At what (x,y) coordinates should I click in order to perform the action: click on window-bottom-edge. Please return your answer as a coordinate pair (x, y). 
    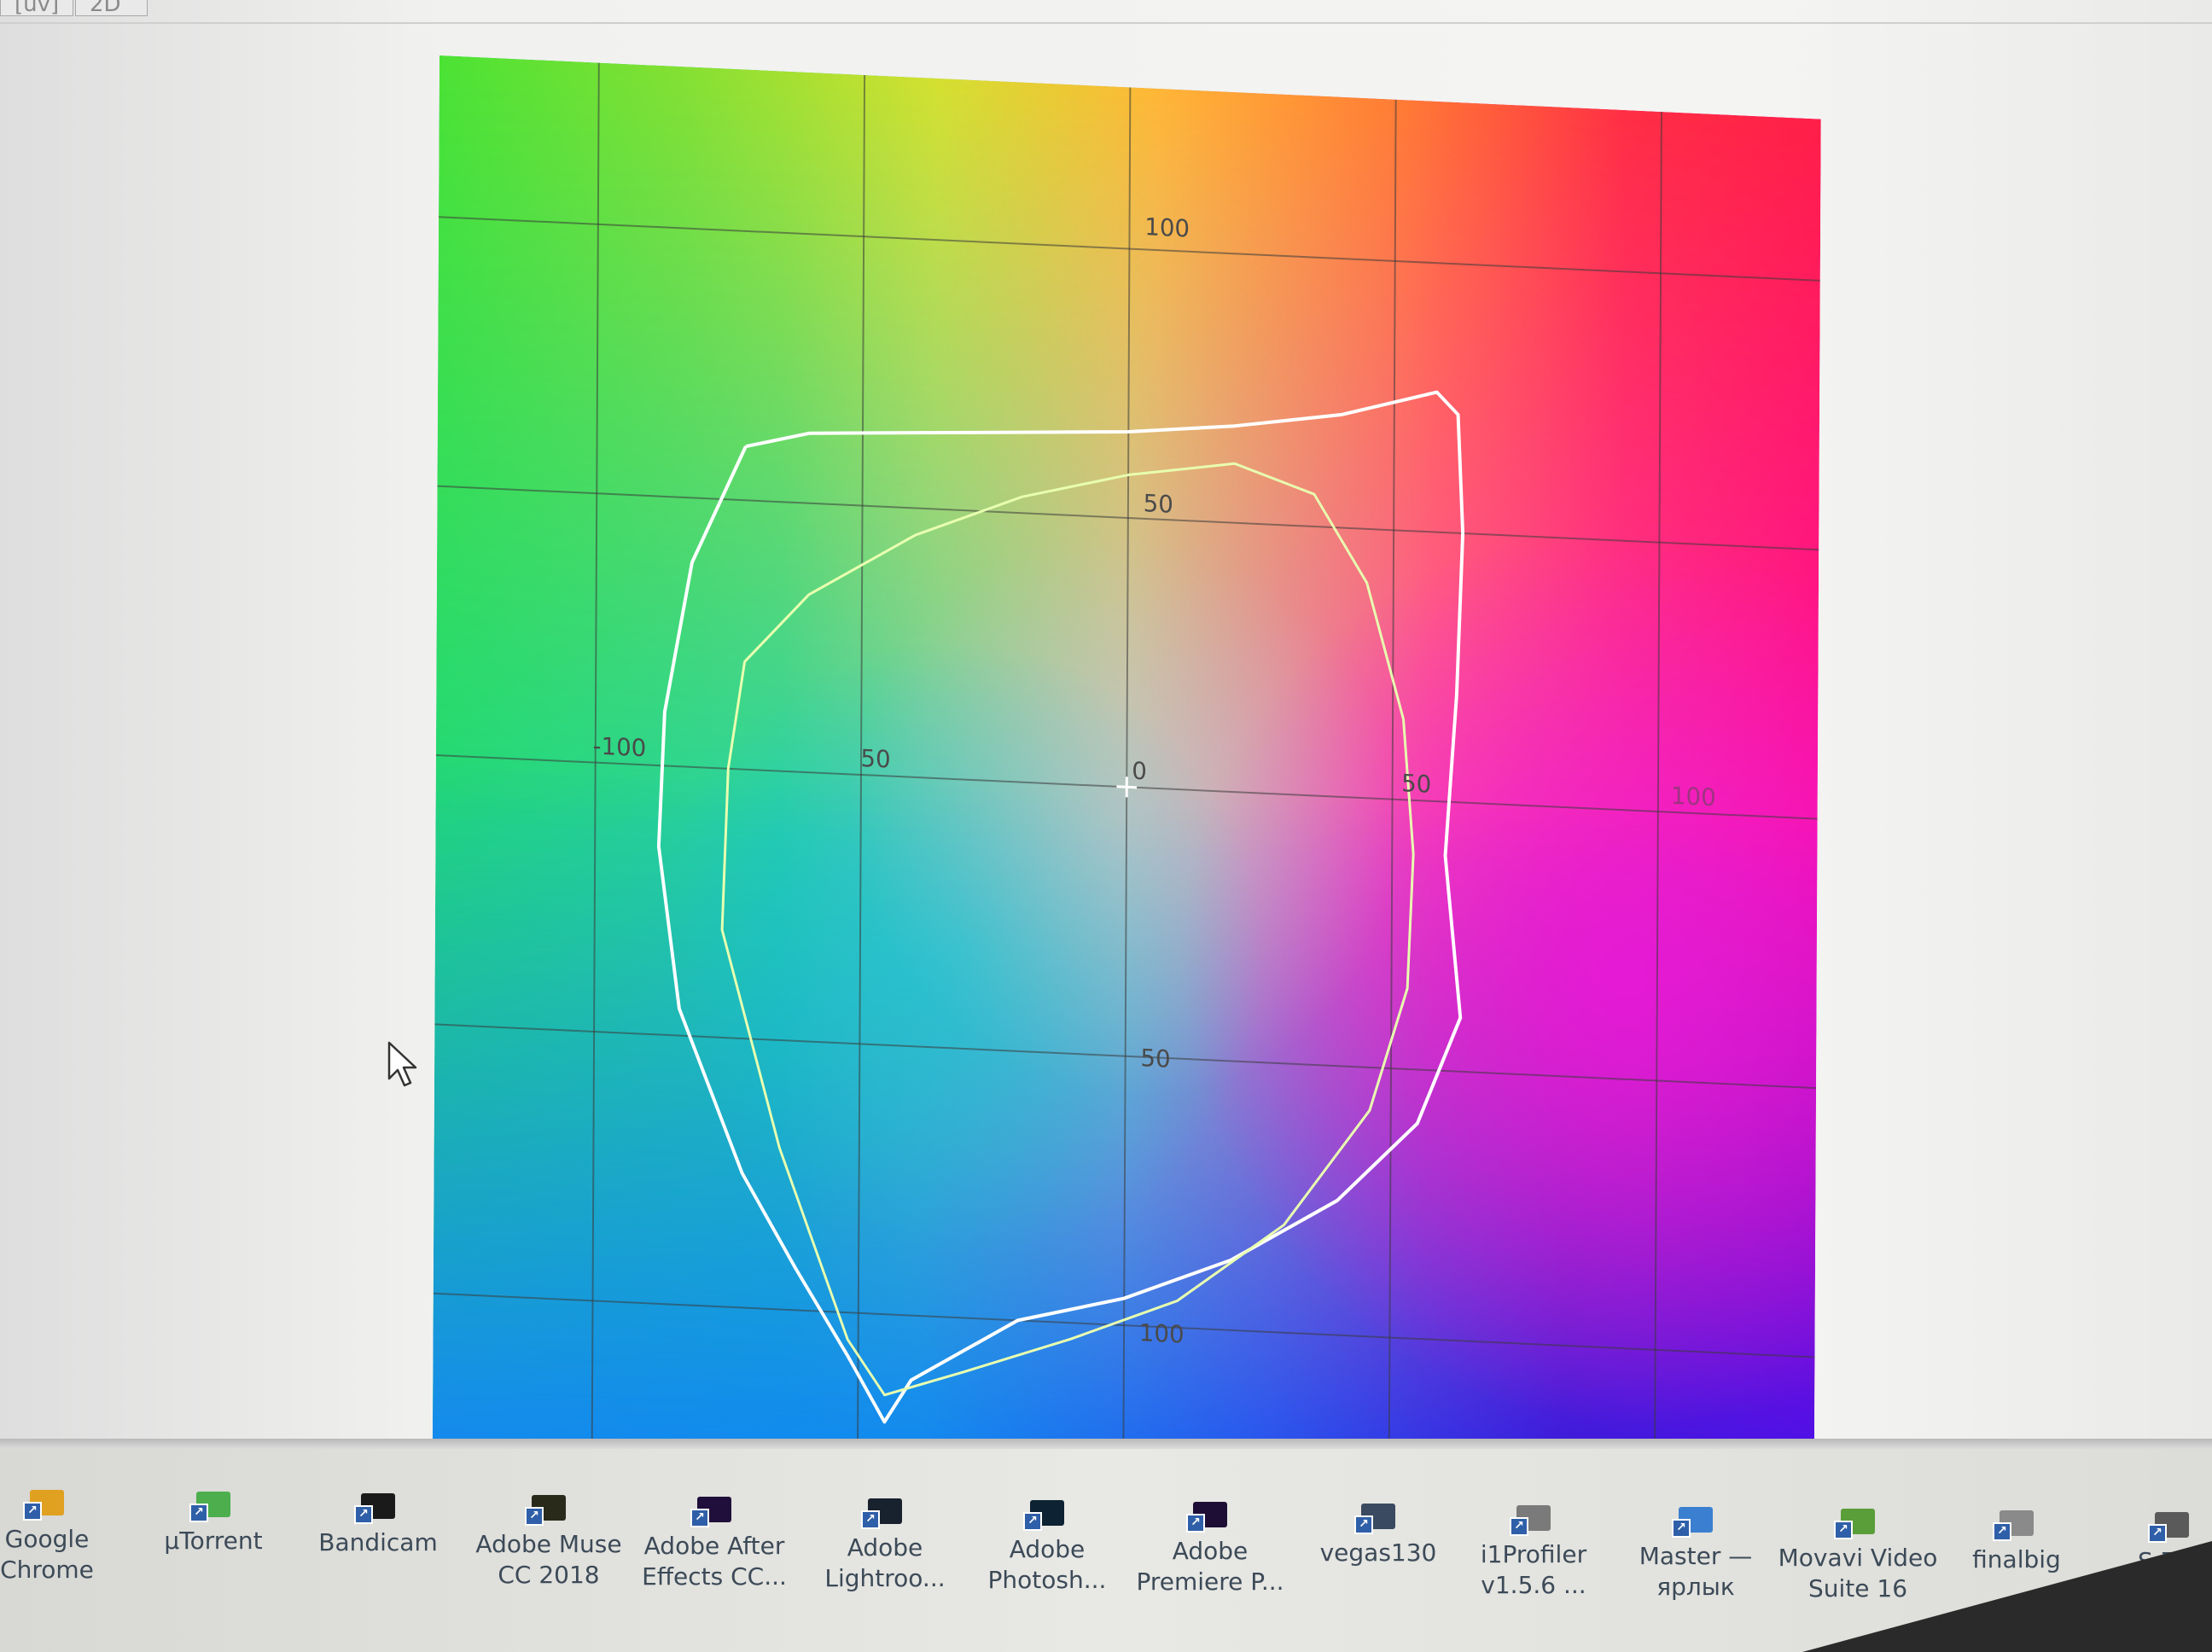
    Looking at the image, I should click on (1106, 1444).